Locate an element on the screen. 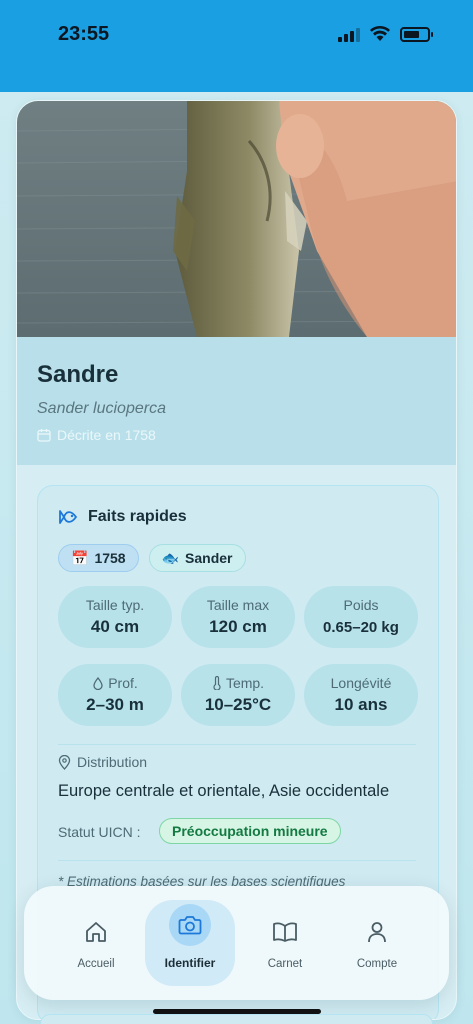  distribution-label-text: Distribution is located at coordinates (112, 762).